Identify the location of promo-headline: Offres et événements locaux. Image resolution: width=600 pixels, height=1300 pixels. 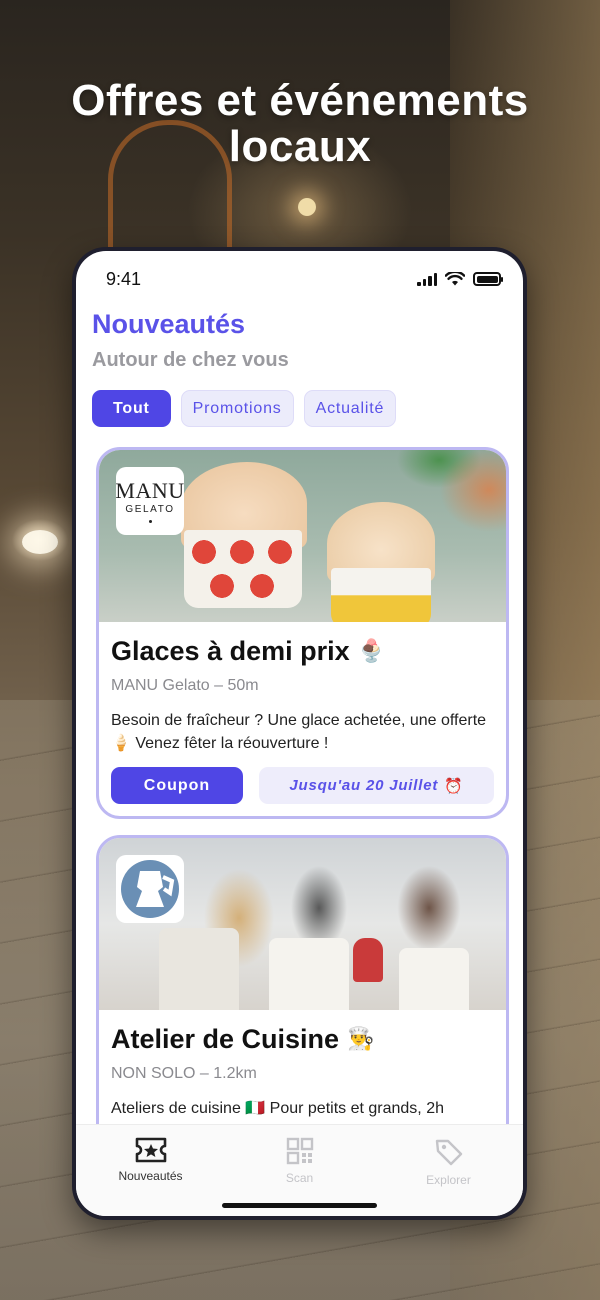
(300, 124).